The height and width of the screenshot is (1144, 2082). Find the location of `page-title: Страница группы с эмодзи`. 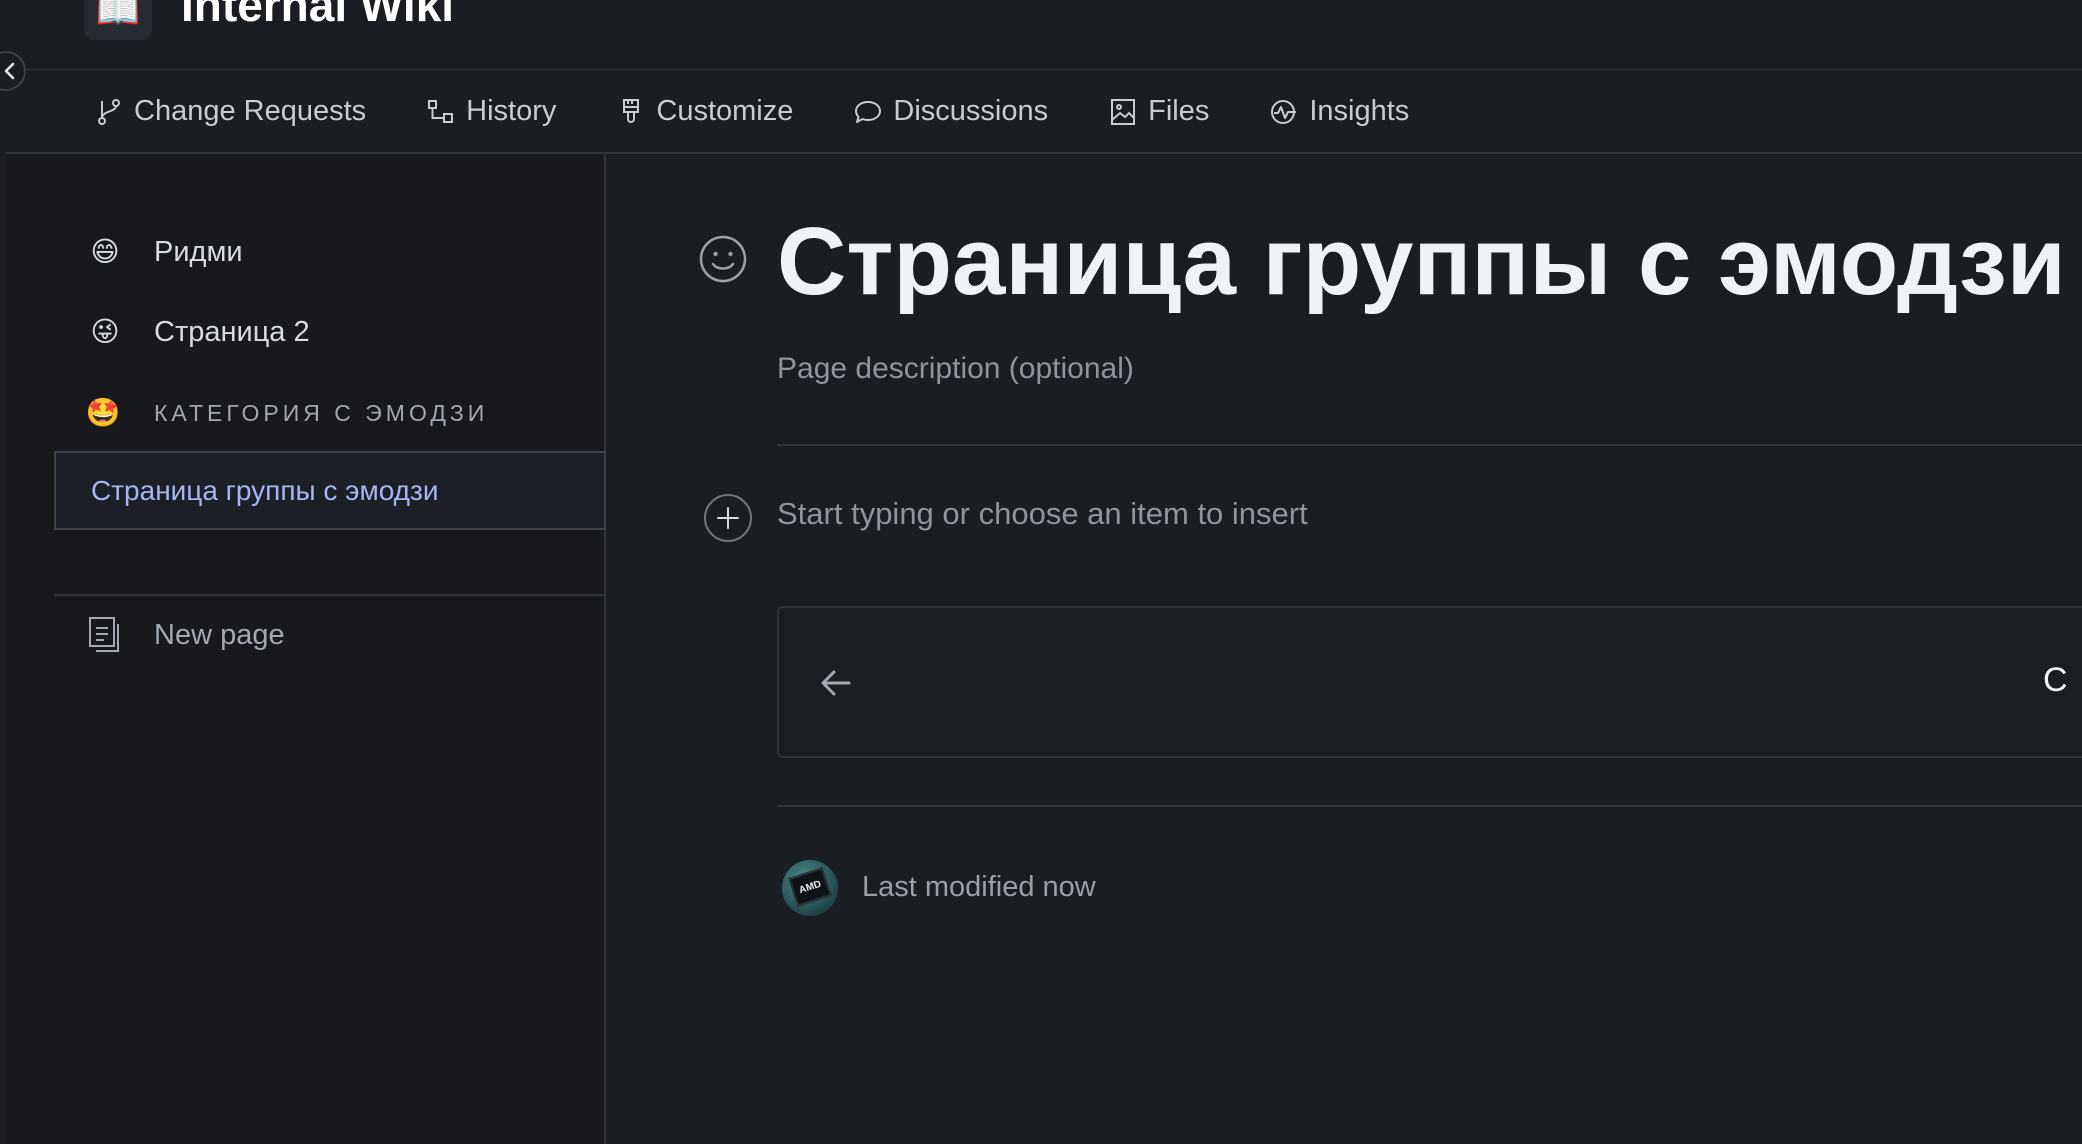

page-title: Страница группы с эмодзи is located at coordinates (1421, 262).